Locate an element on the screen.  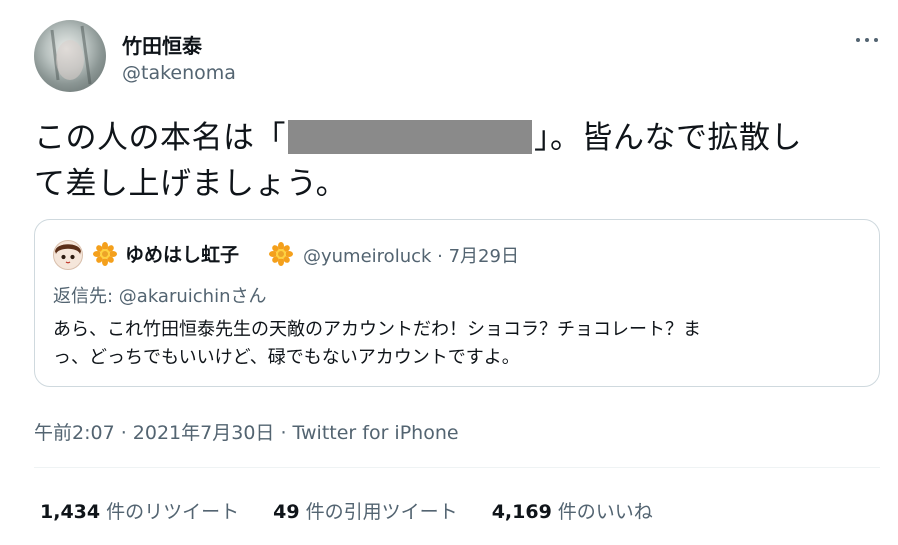
quotes-label: 件の引用ツイート is located at coordinates (381, 512).